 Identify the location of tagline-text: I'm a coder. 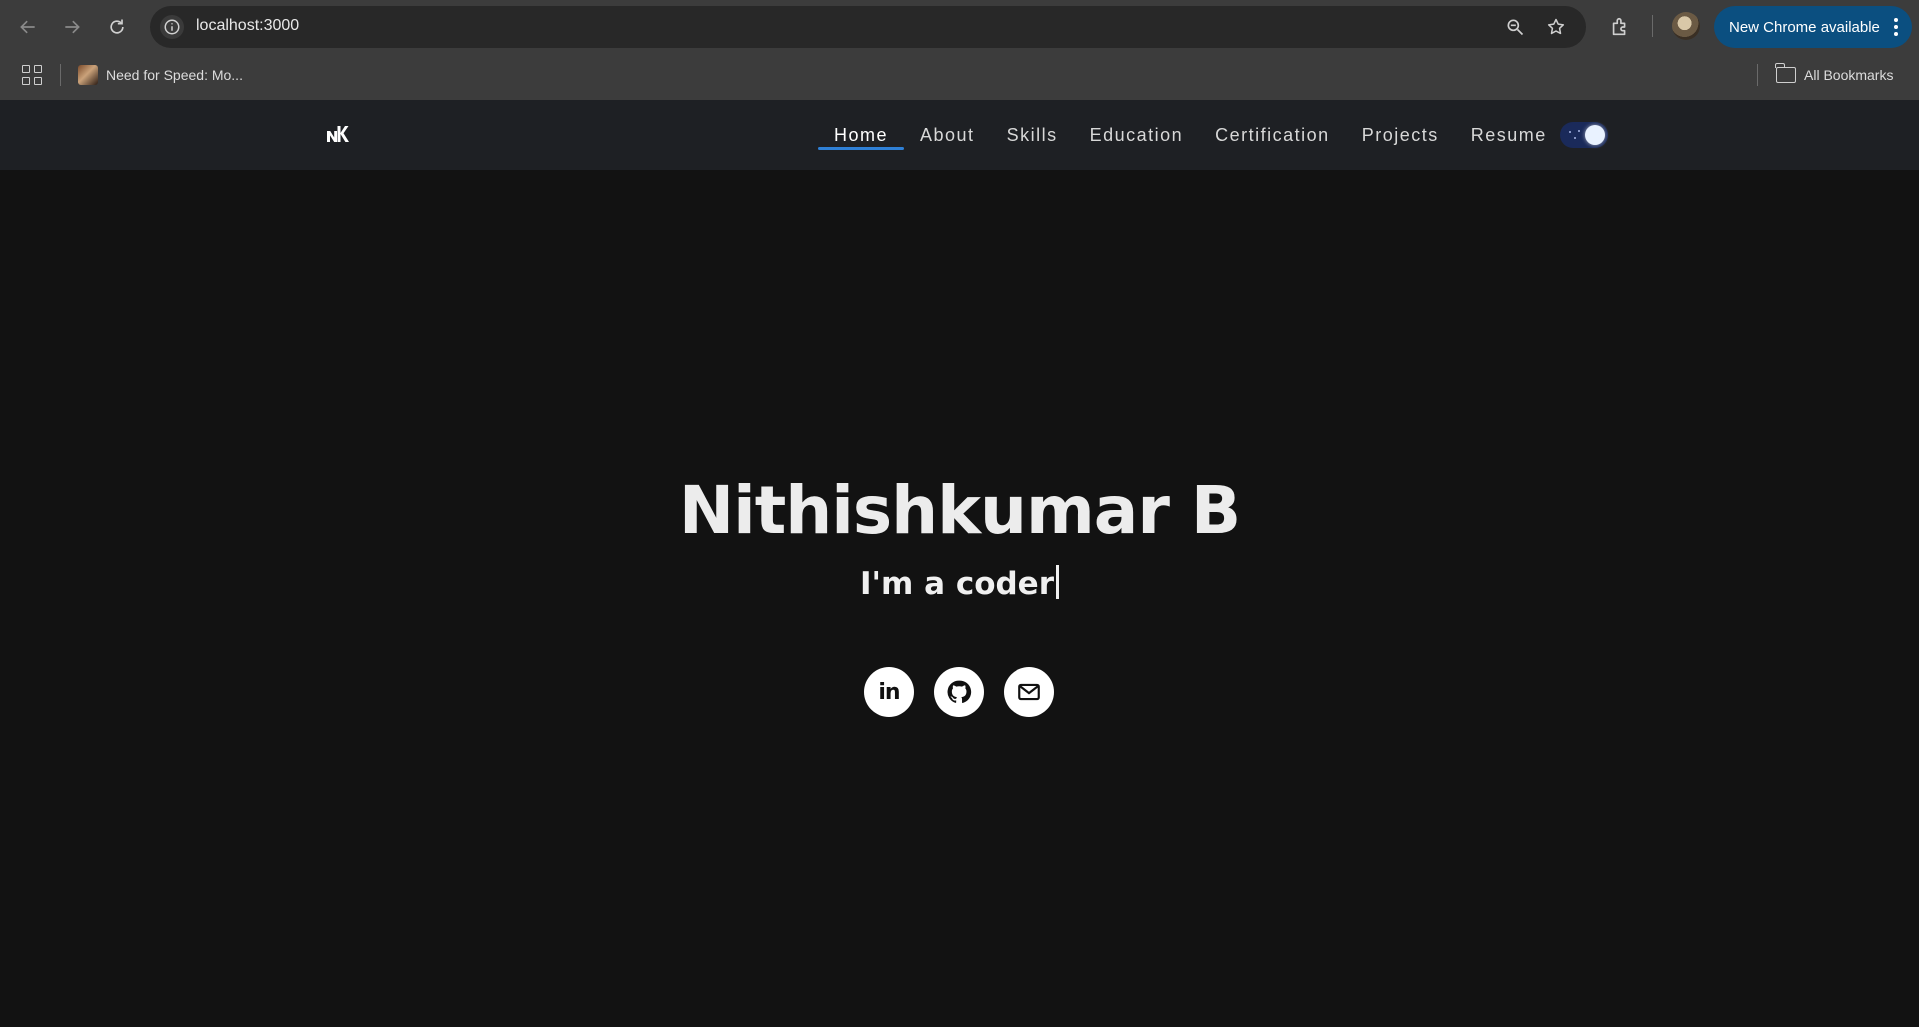
(956, 584).